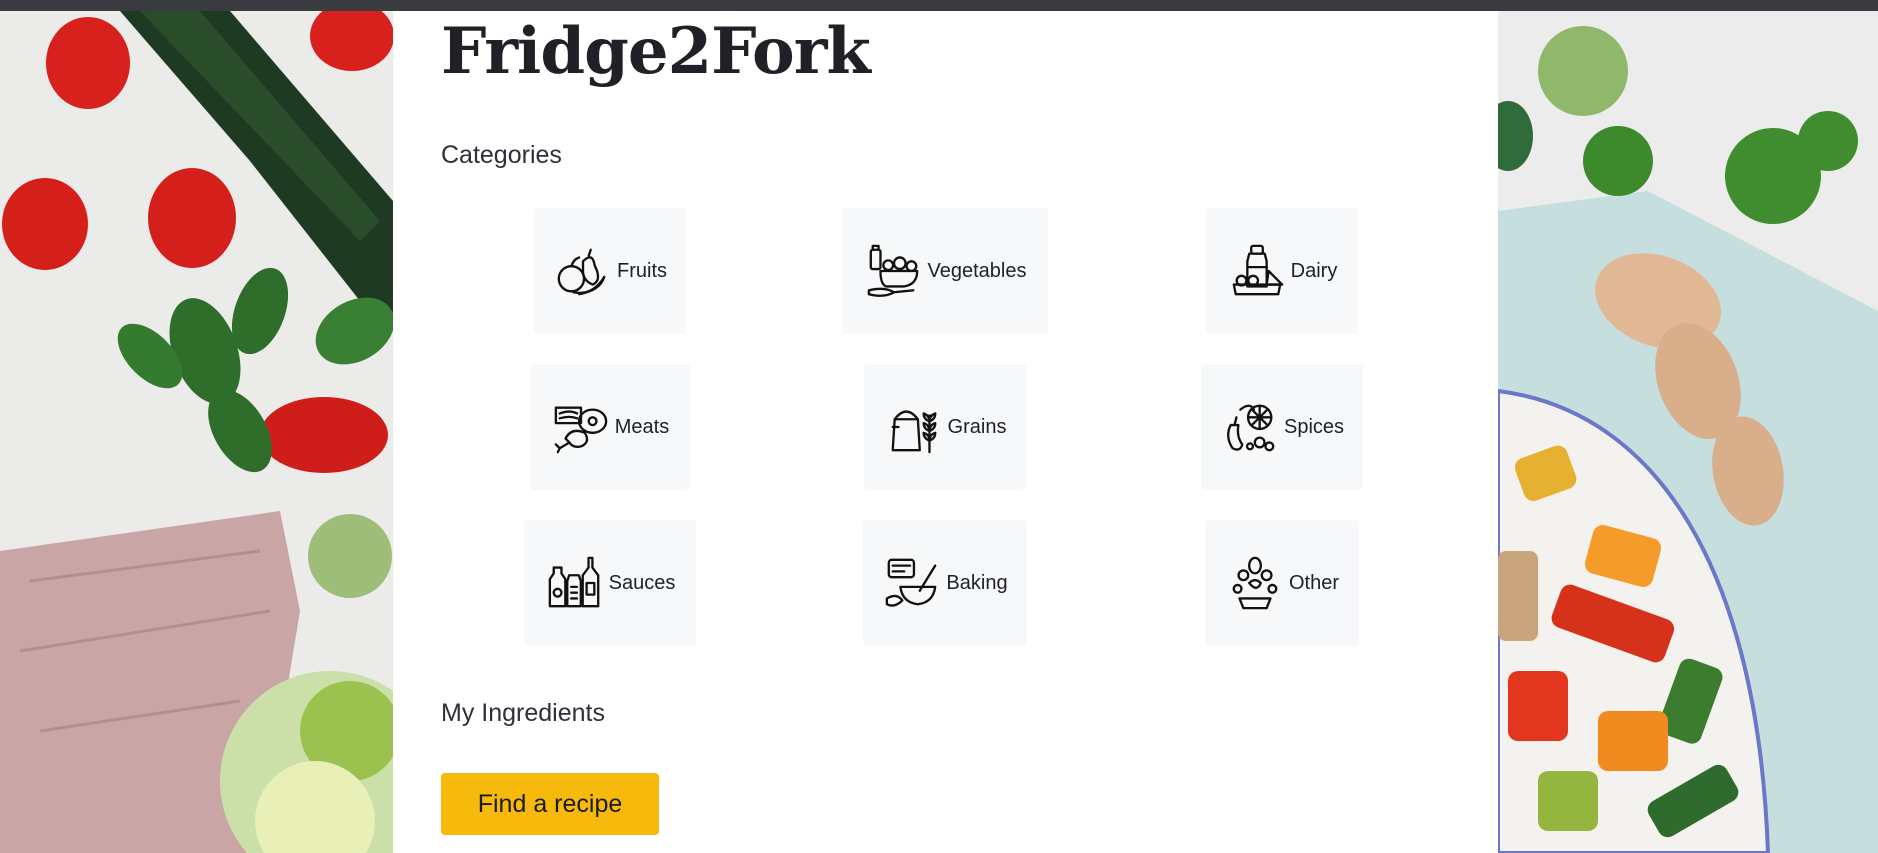  What do you see at coordinates (575, 583) in the screenshot?
I see `sauces-icon` at bounding box center [575, 583].